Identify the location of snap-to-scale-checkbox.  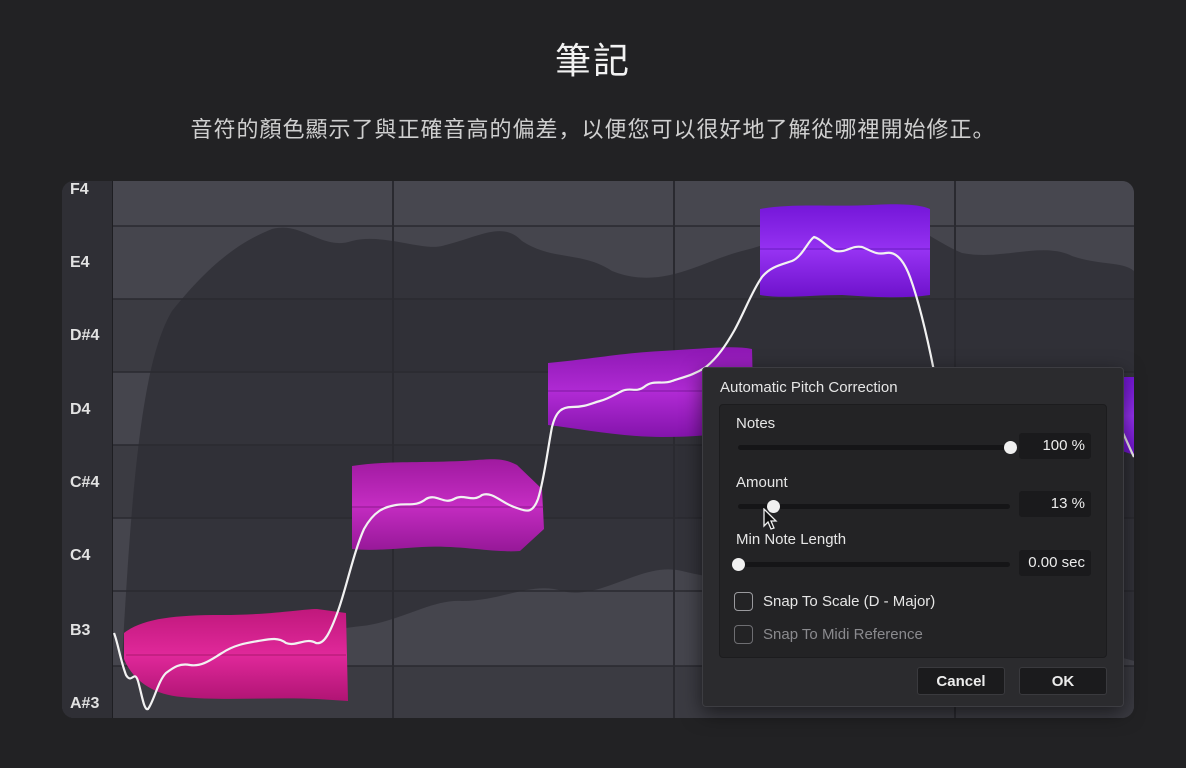
(743, 601).